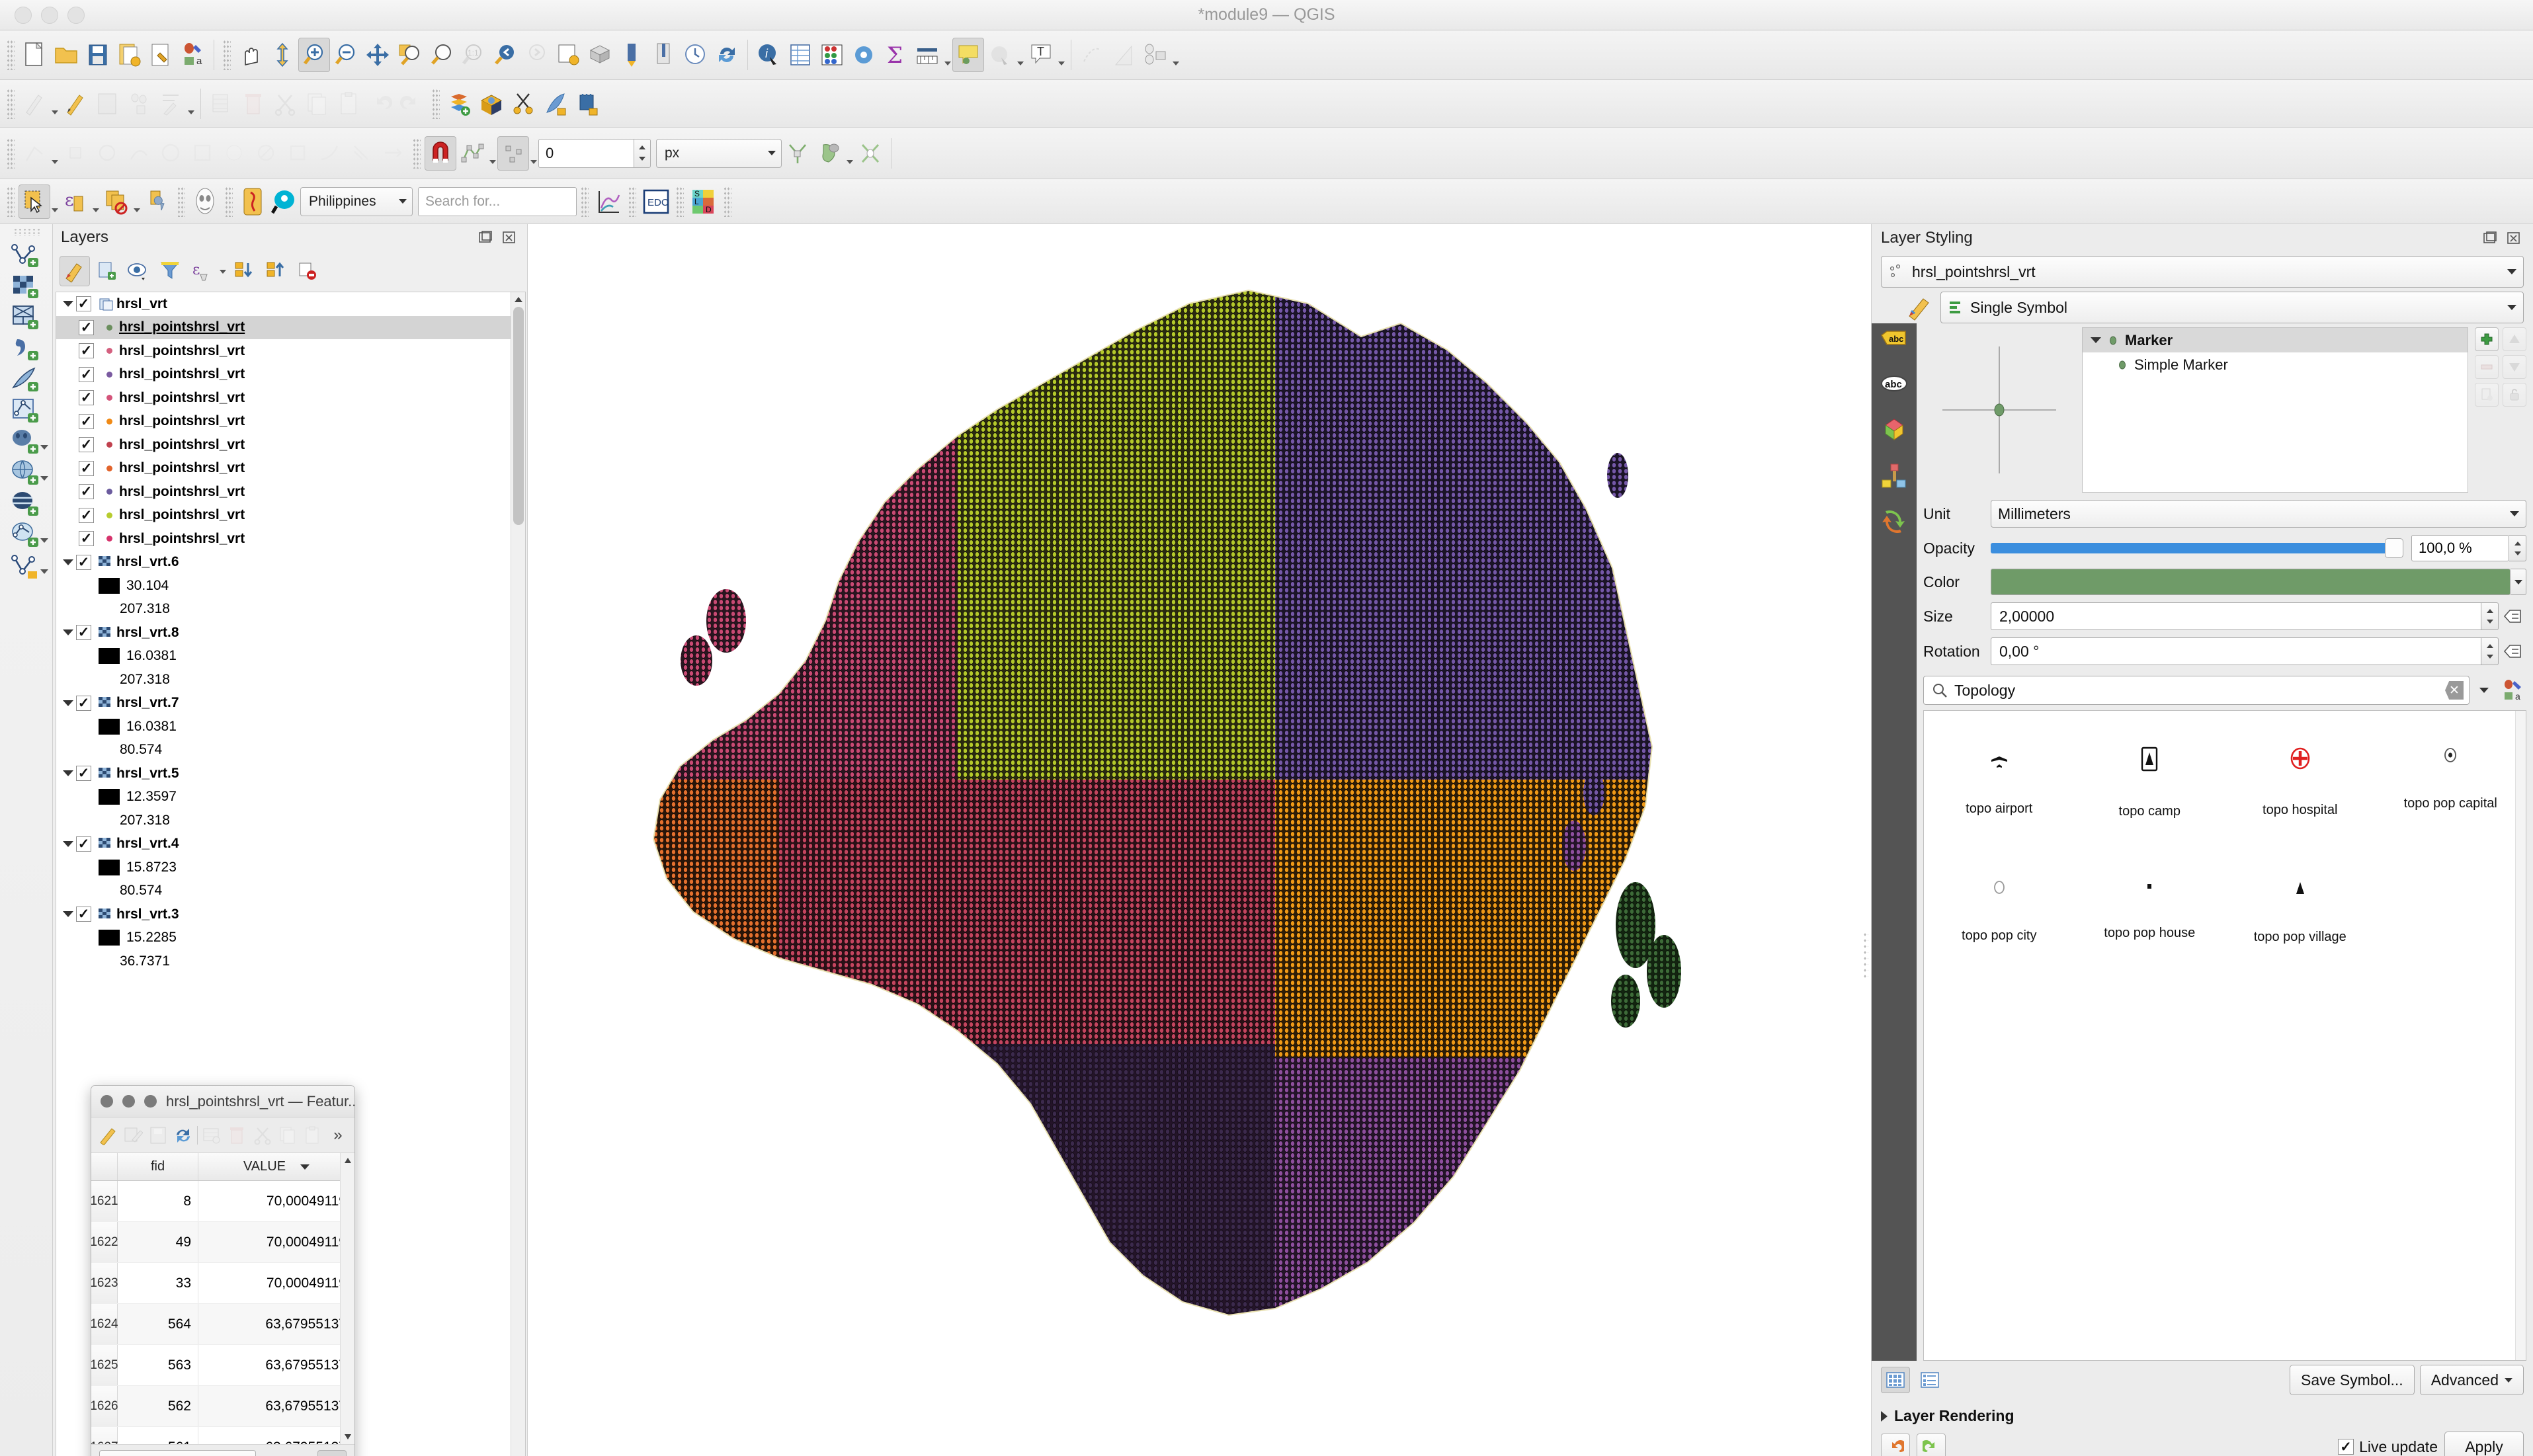 This screenshot has width=2533, height=1456. What do you see at coordinates (719, 153) in the screenshot?
I see `snapping-unit-select: px` at bounding box center [719, 153].